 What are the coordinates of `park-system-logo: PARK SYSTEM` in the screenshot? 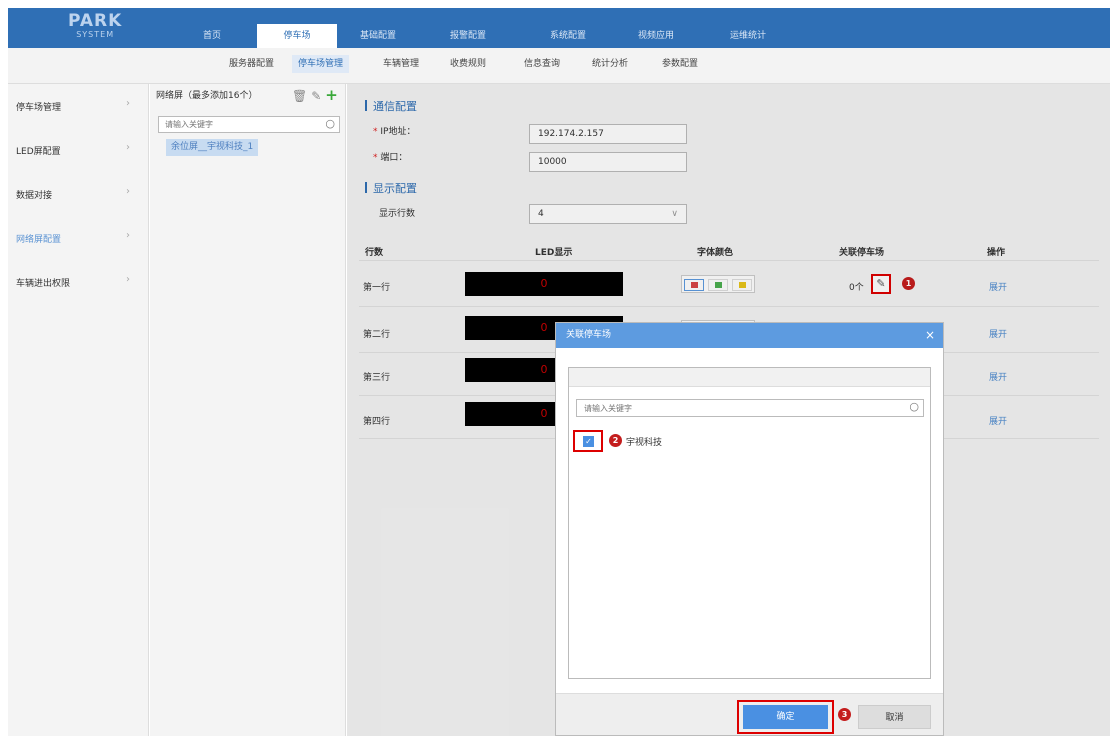 It's located at (95, 25).